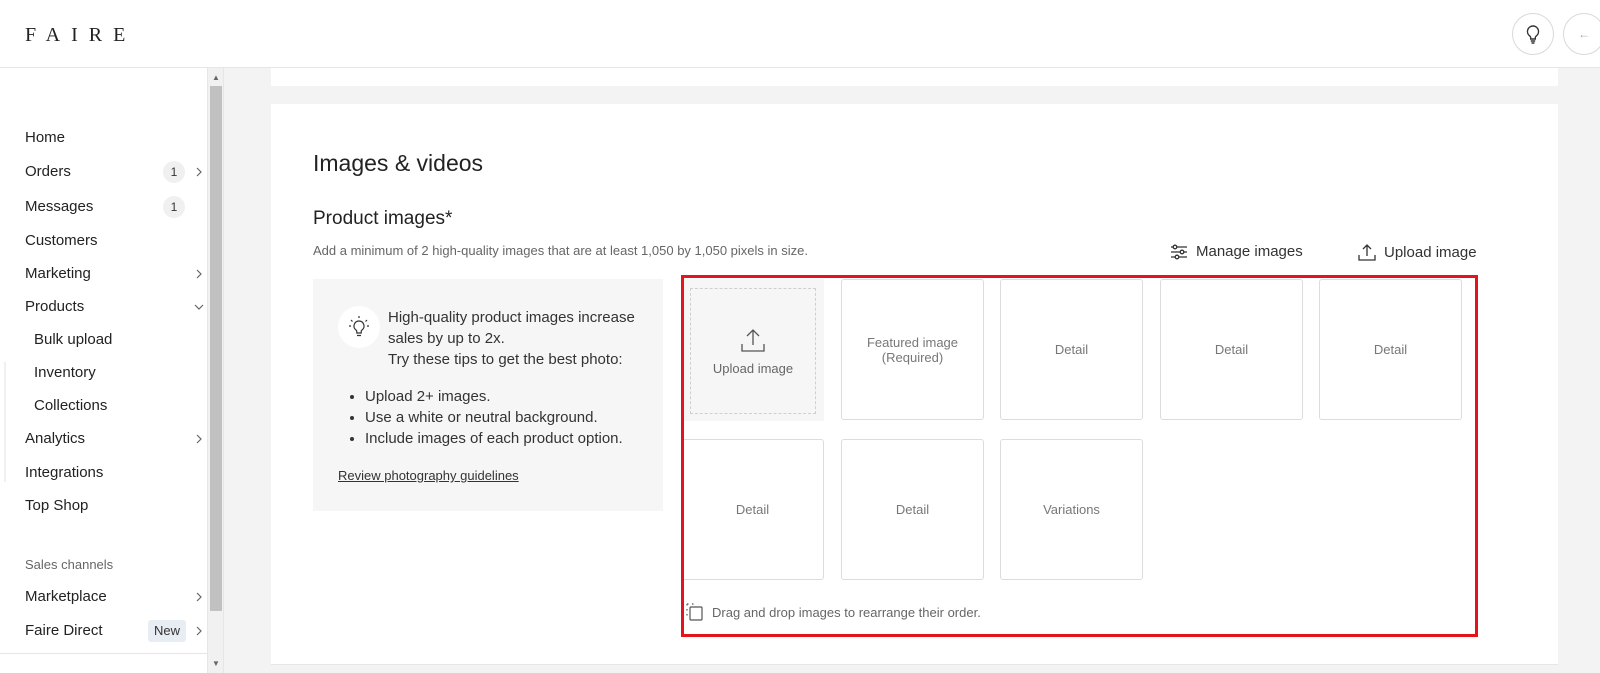 This screenshot has height=673, width=1600. What do you see at coordinates (115, 439) in the screenshot?
I see `sidebar-item-analytics: Analytics` at bounding box center [115, 439].